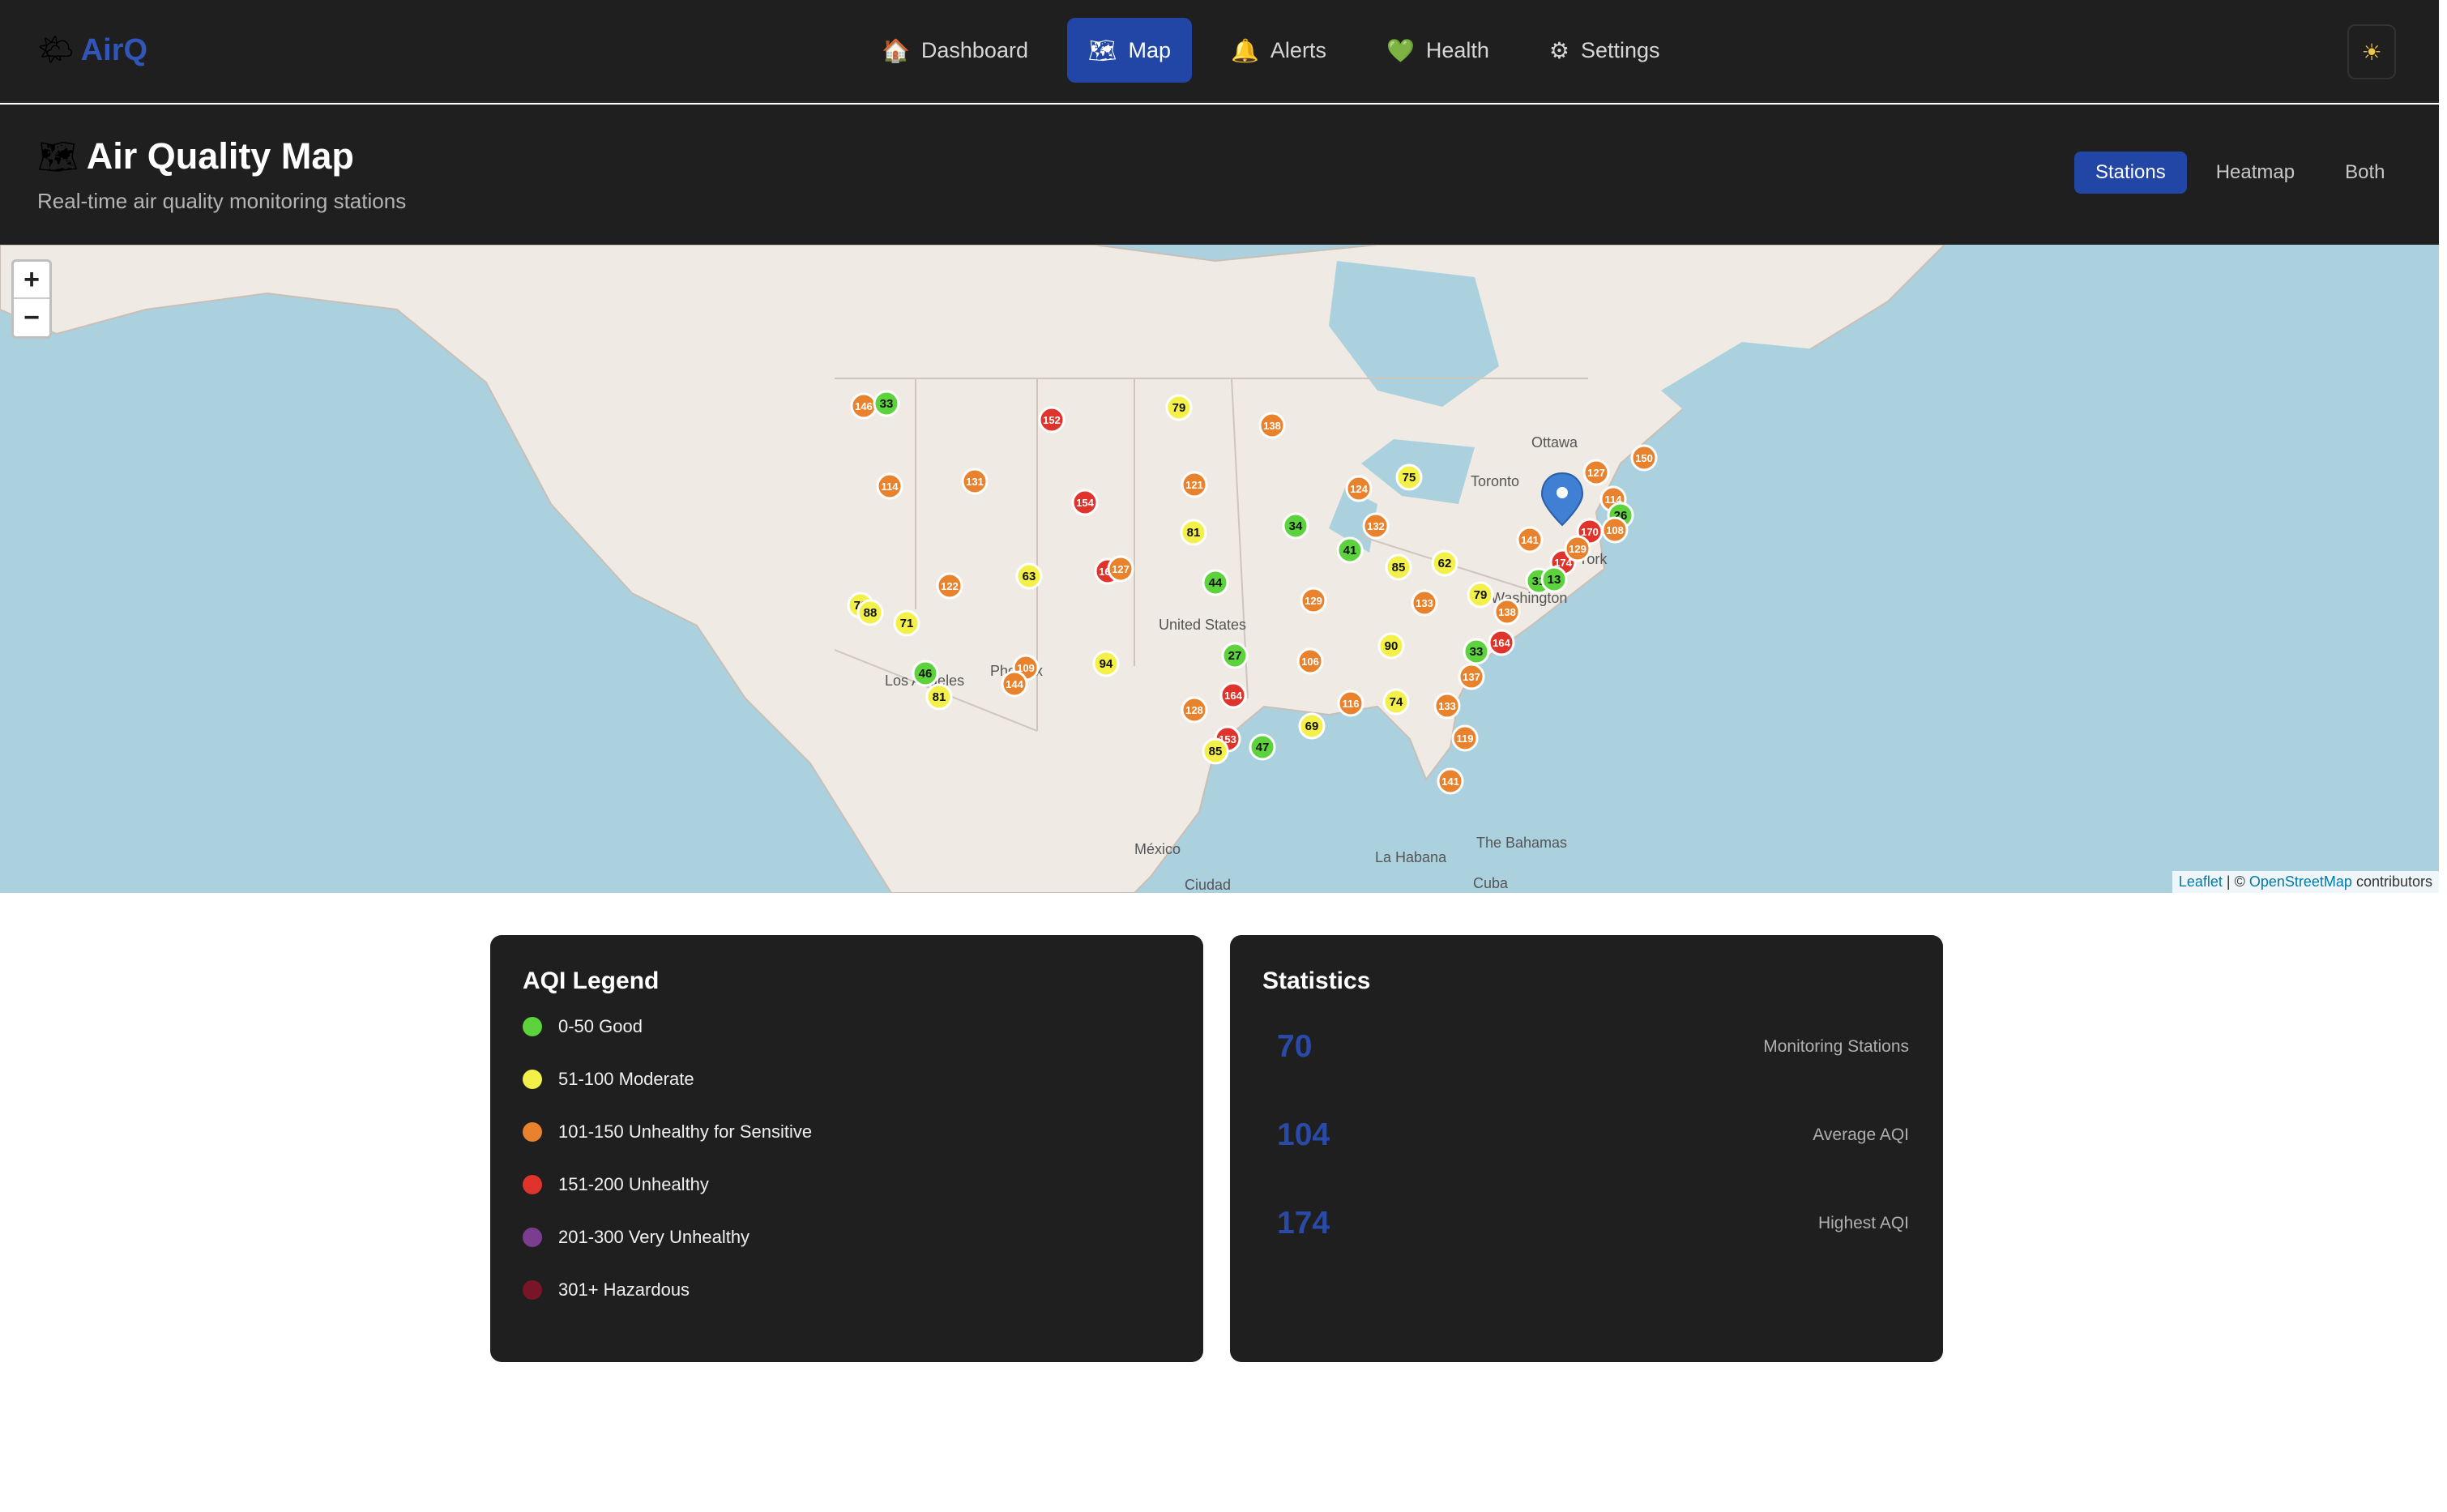 The width and height of the screenshot is (2447, 1512). I want to click on station-marker: 27, so click(1235, 656).